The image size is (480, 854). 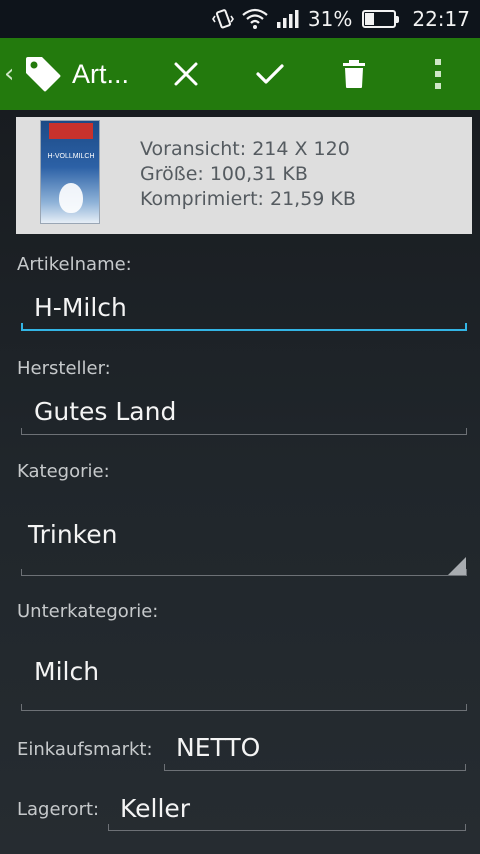 I want to click on save-button, so click(x=270, y=74).